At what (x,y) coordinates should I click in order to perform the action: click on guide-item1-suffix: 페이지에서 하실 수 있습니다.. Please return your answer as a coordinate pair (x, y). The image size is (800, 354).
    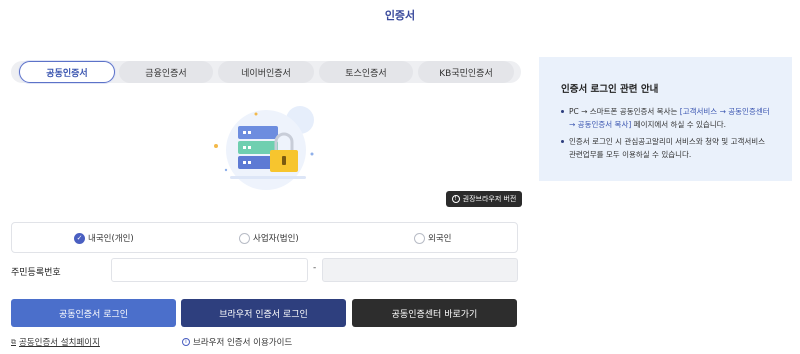
    Looking at the image, I should click on (679, 124).